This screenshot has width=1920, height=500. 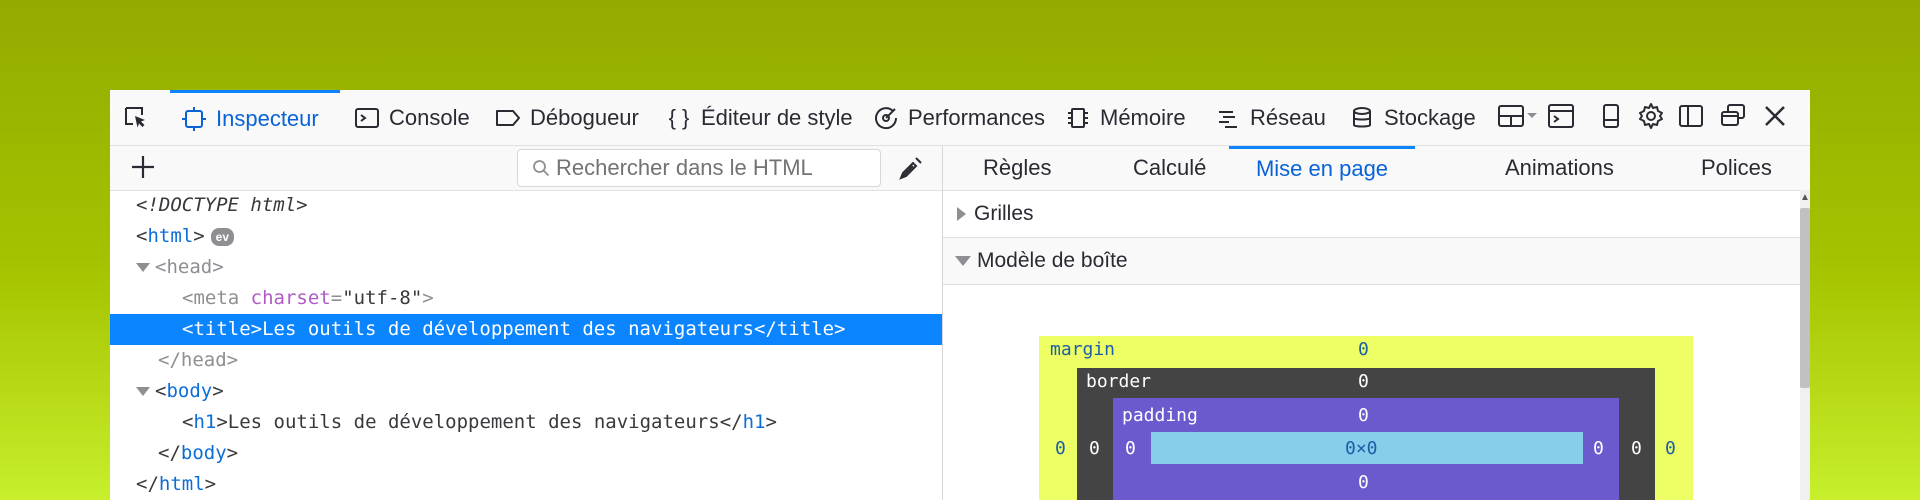 What do you see at coordinates (1362, 118) in the screenshot?
I see `storage-icon` at bounding box center [1362, 118].